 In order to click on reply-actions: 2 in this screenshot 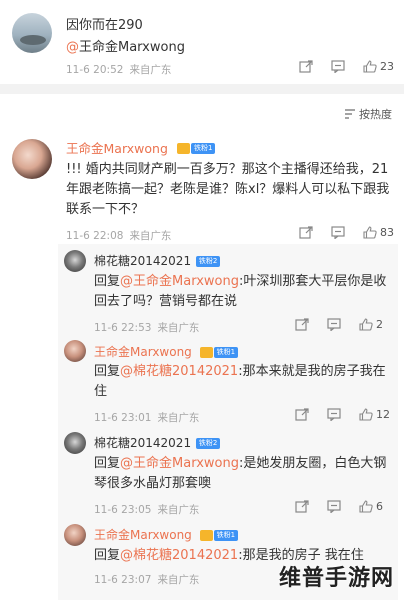, I will do `click(333, 324)`.